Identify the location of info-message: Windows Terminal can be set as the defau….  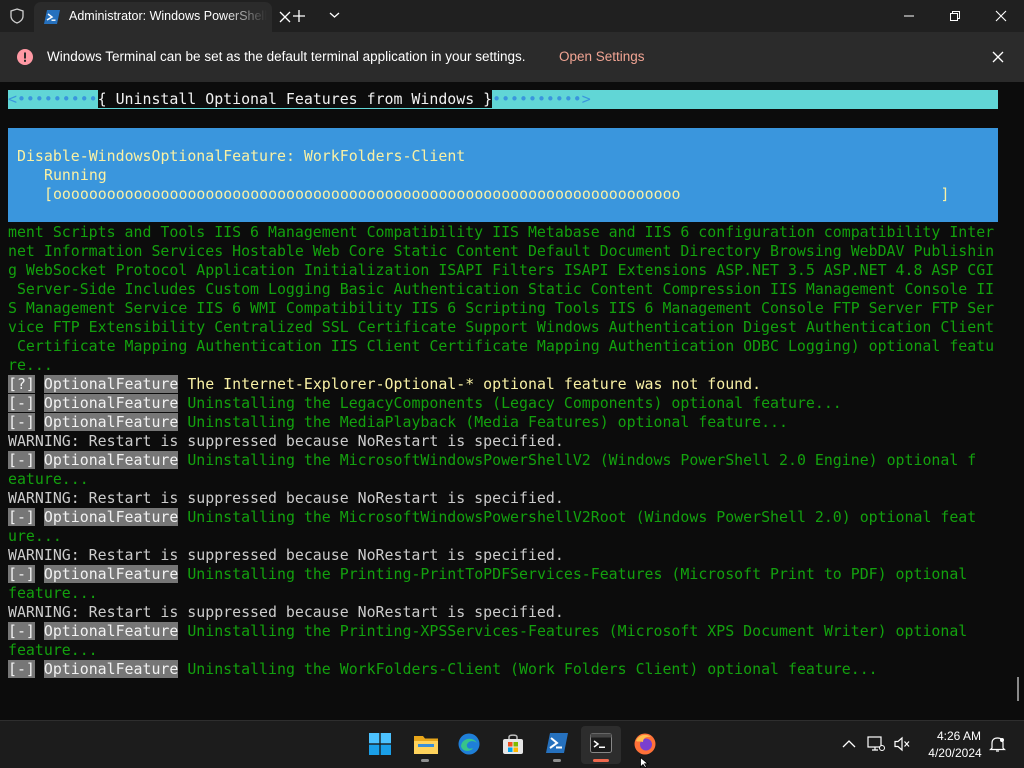
(286, 56).